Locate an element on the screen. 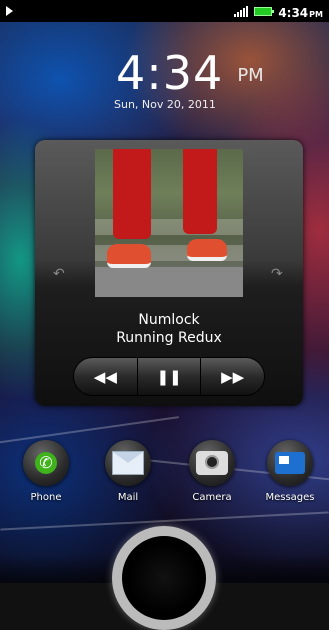 The height and width of the screenshot is (630, 329). pause-button: ❚❚ is located at coordinates (170, 376).